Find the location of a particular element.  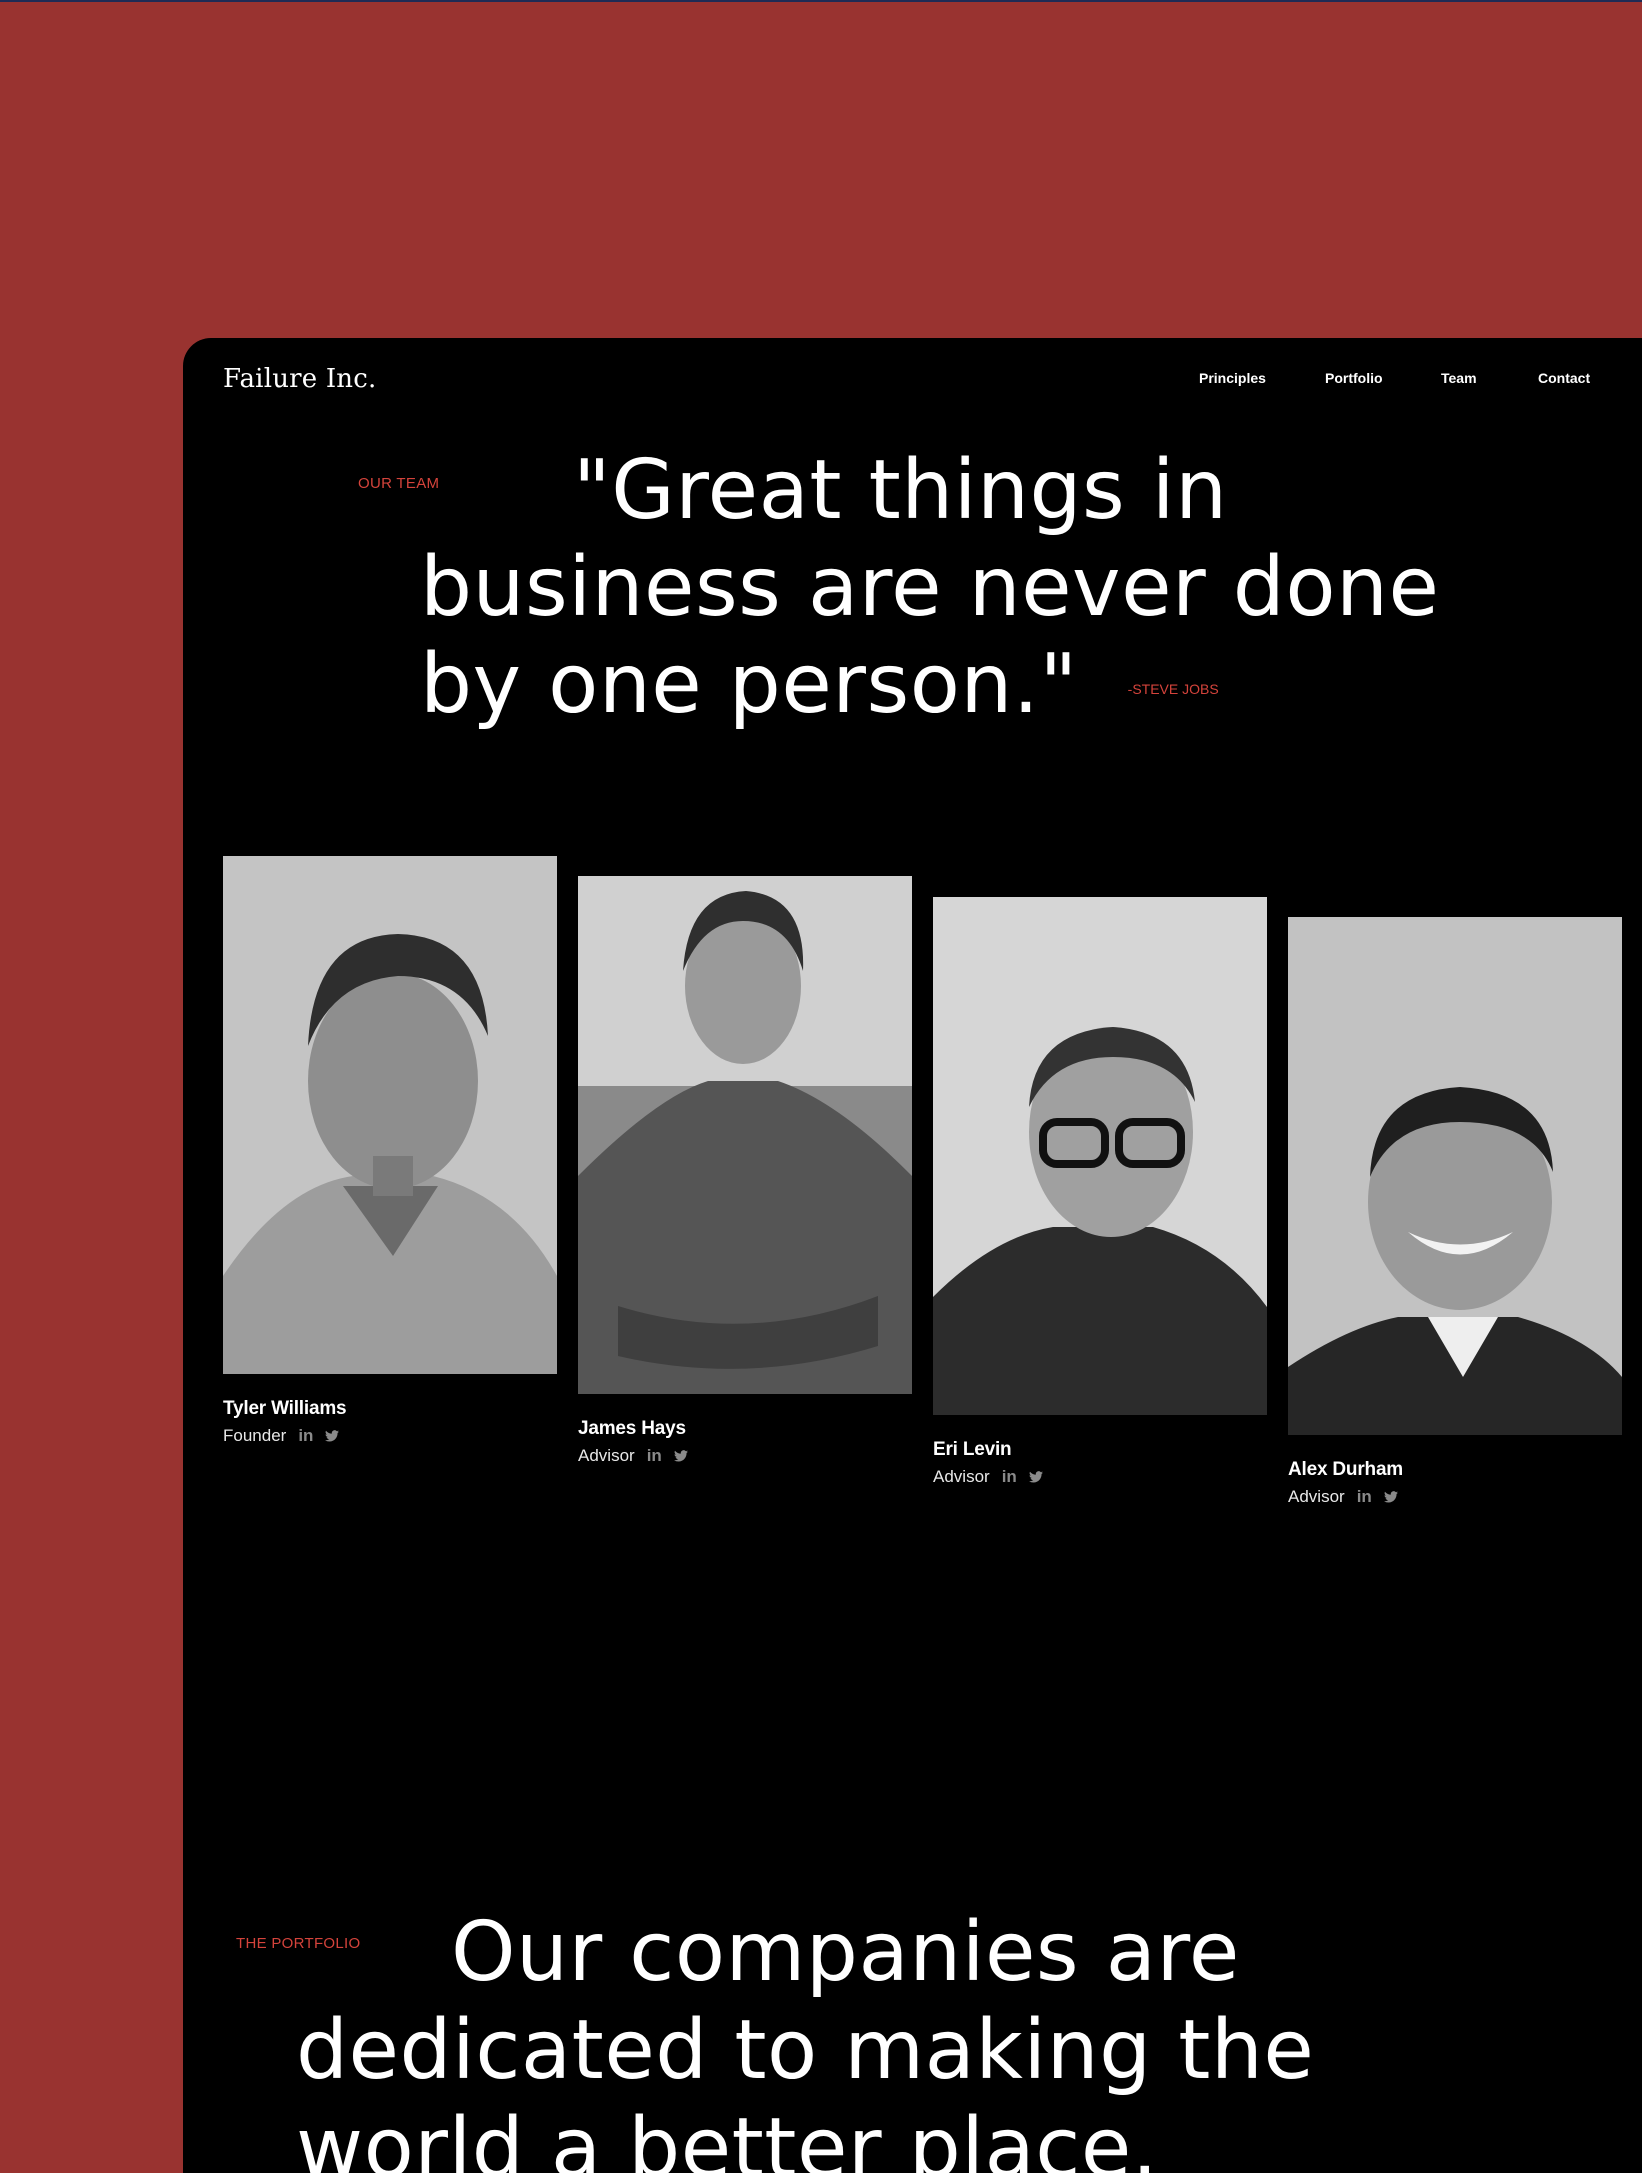

main-nav: Principles Portfolio Team Contact is located at coordinates (912, 380).